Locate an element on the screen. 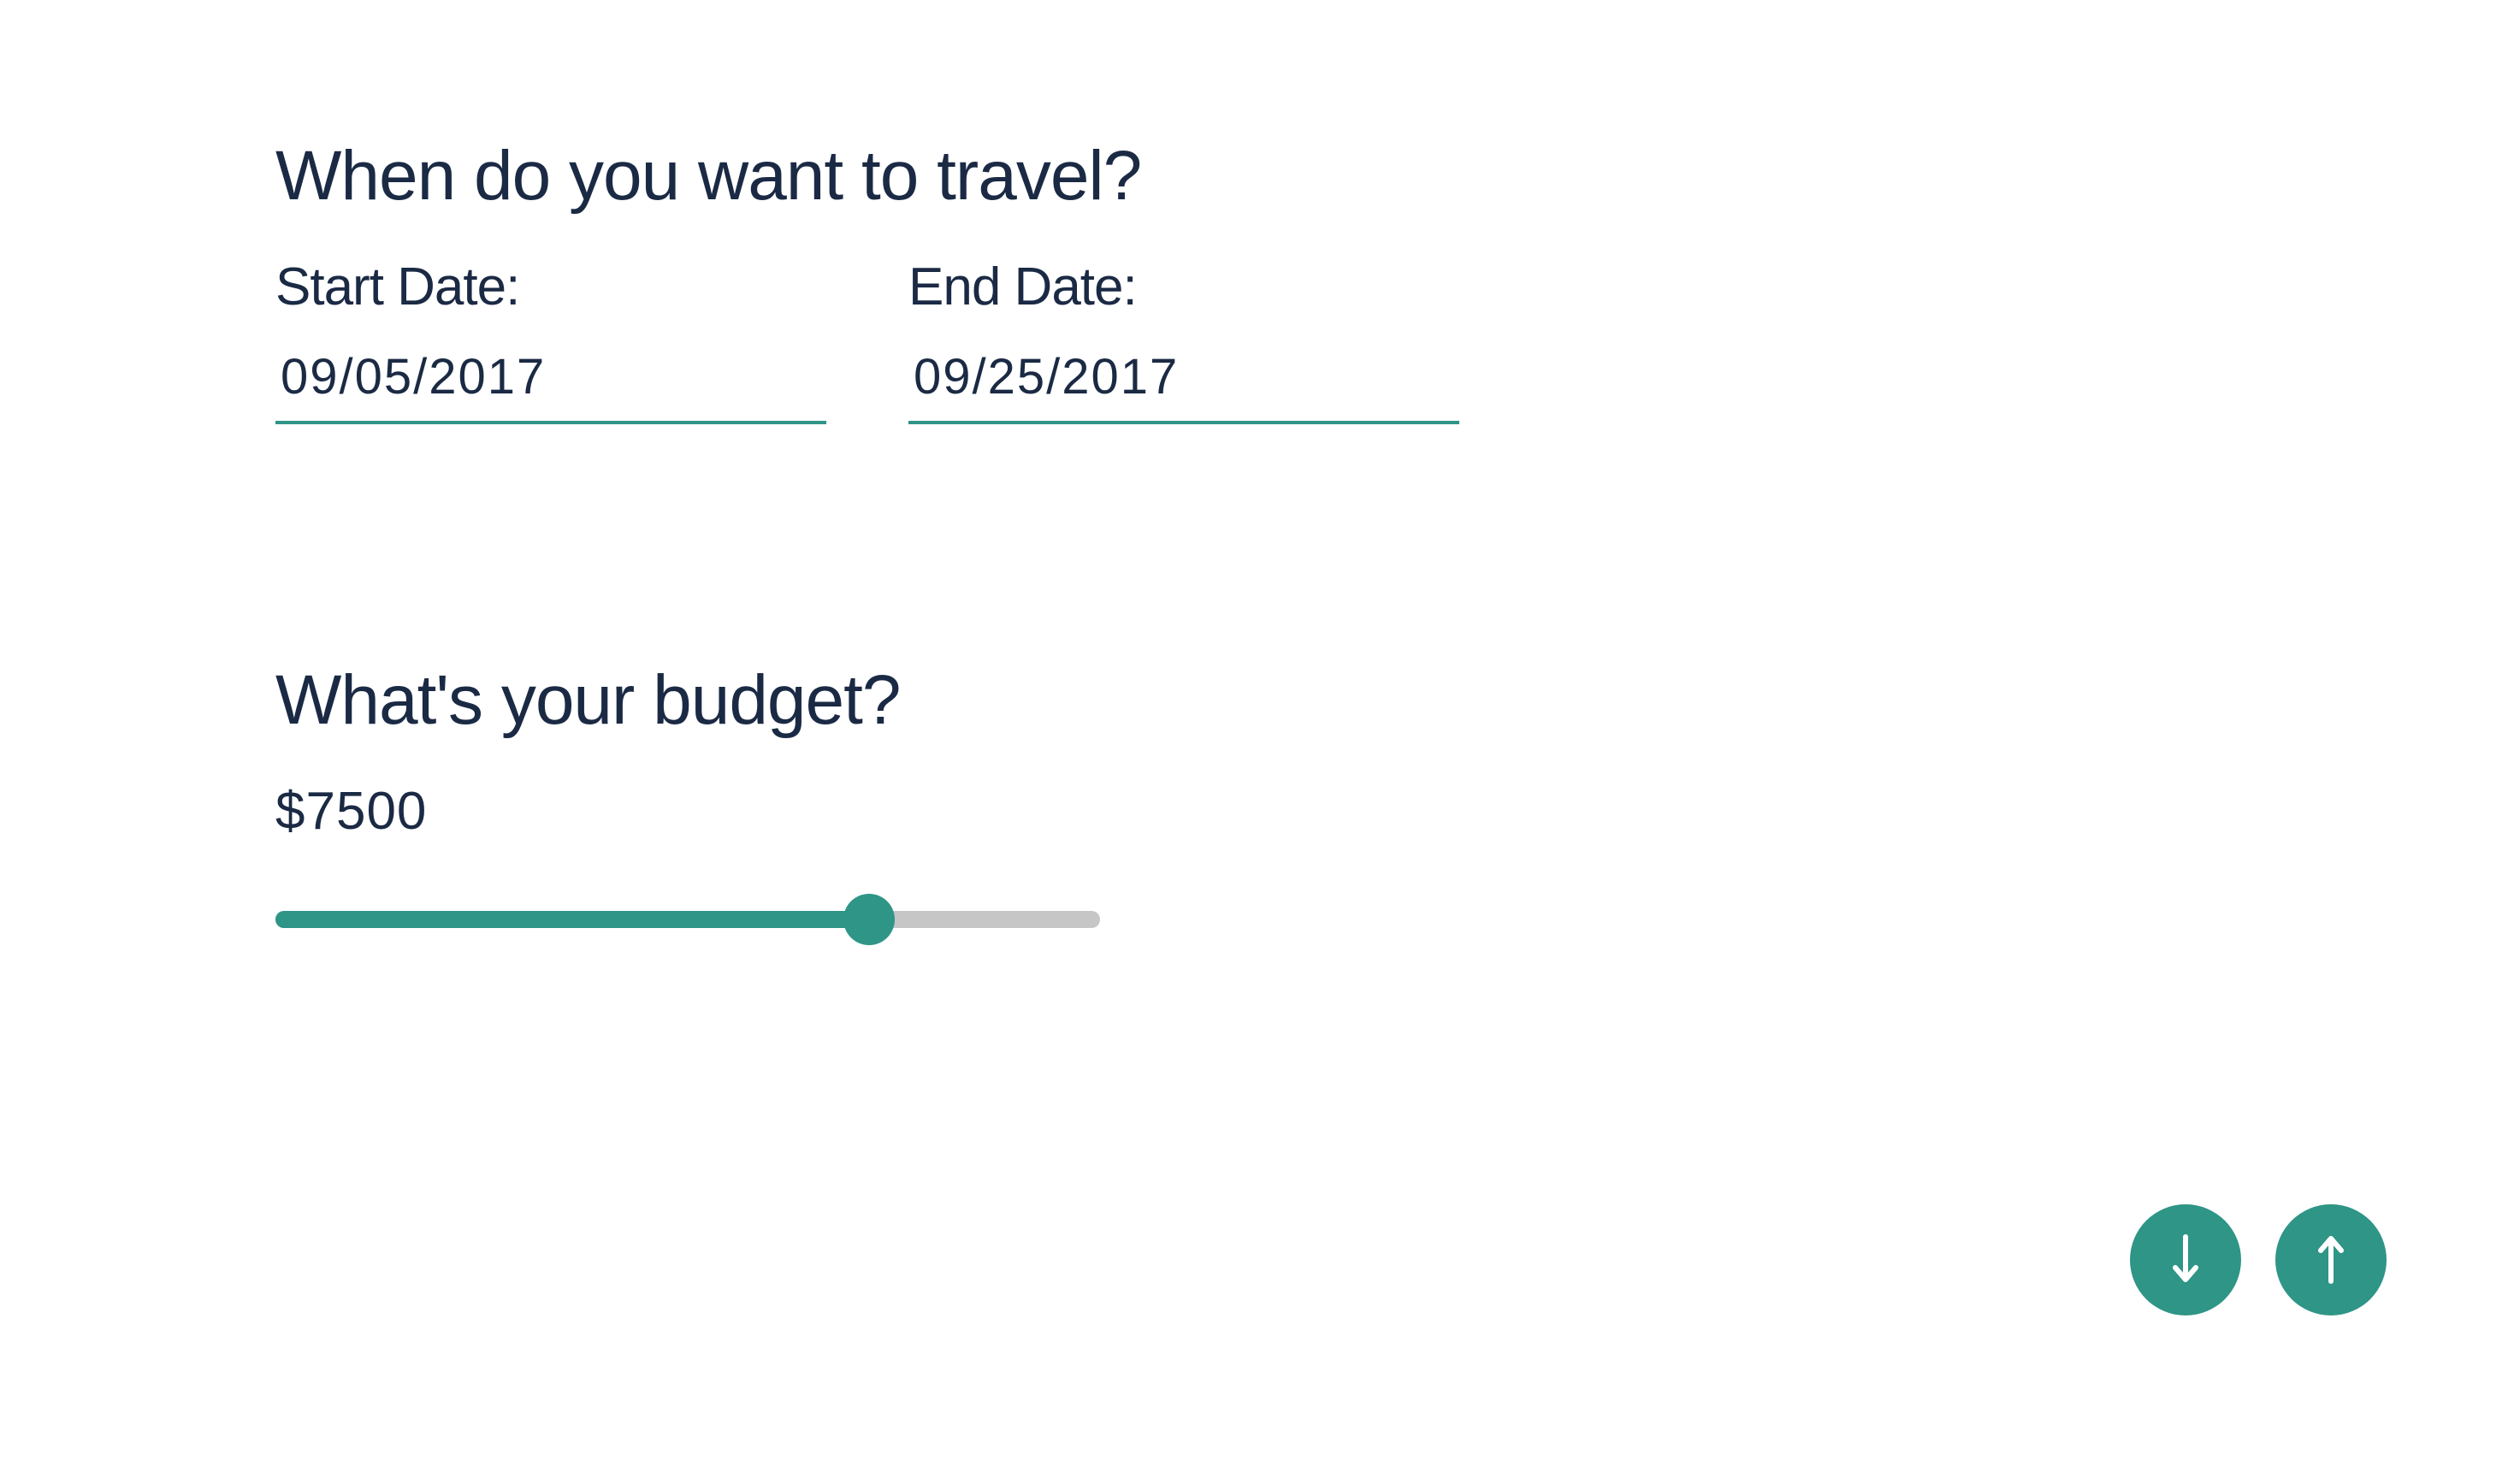 The image size is (2520, 1478). start-date-label: Start Date: is located at coordinates (398, 286).